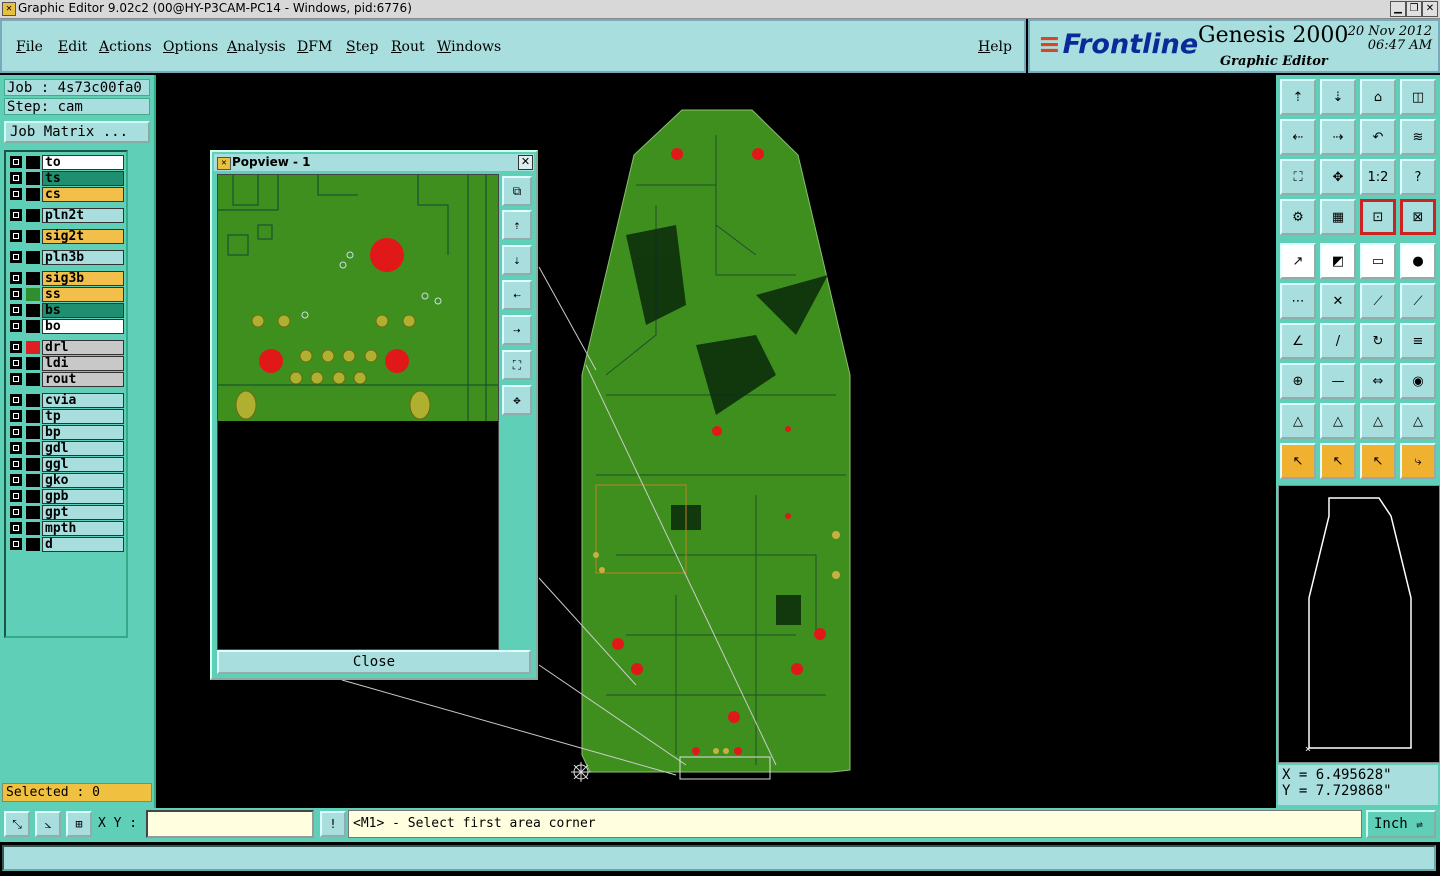  What do you see at coordinates (1338, 217) in the screenshot?
I see `grid-icon: ▦` at bounding box center [1338, 217].